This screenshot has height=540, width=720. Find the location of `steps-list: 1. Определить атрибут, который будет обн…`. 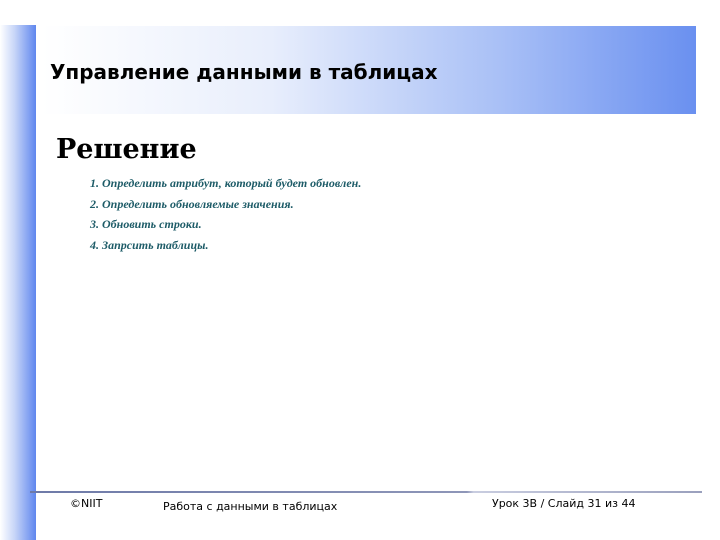

steps-list: 1. Определить атрибут, который будет обн… is located at coordinates (225, 215).